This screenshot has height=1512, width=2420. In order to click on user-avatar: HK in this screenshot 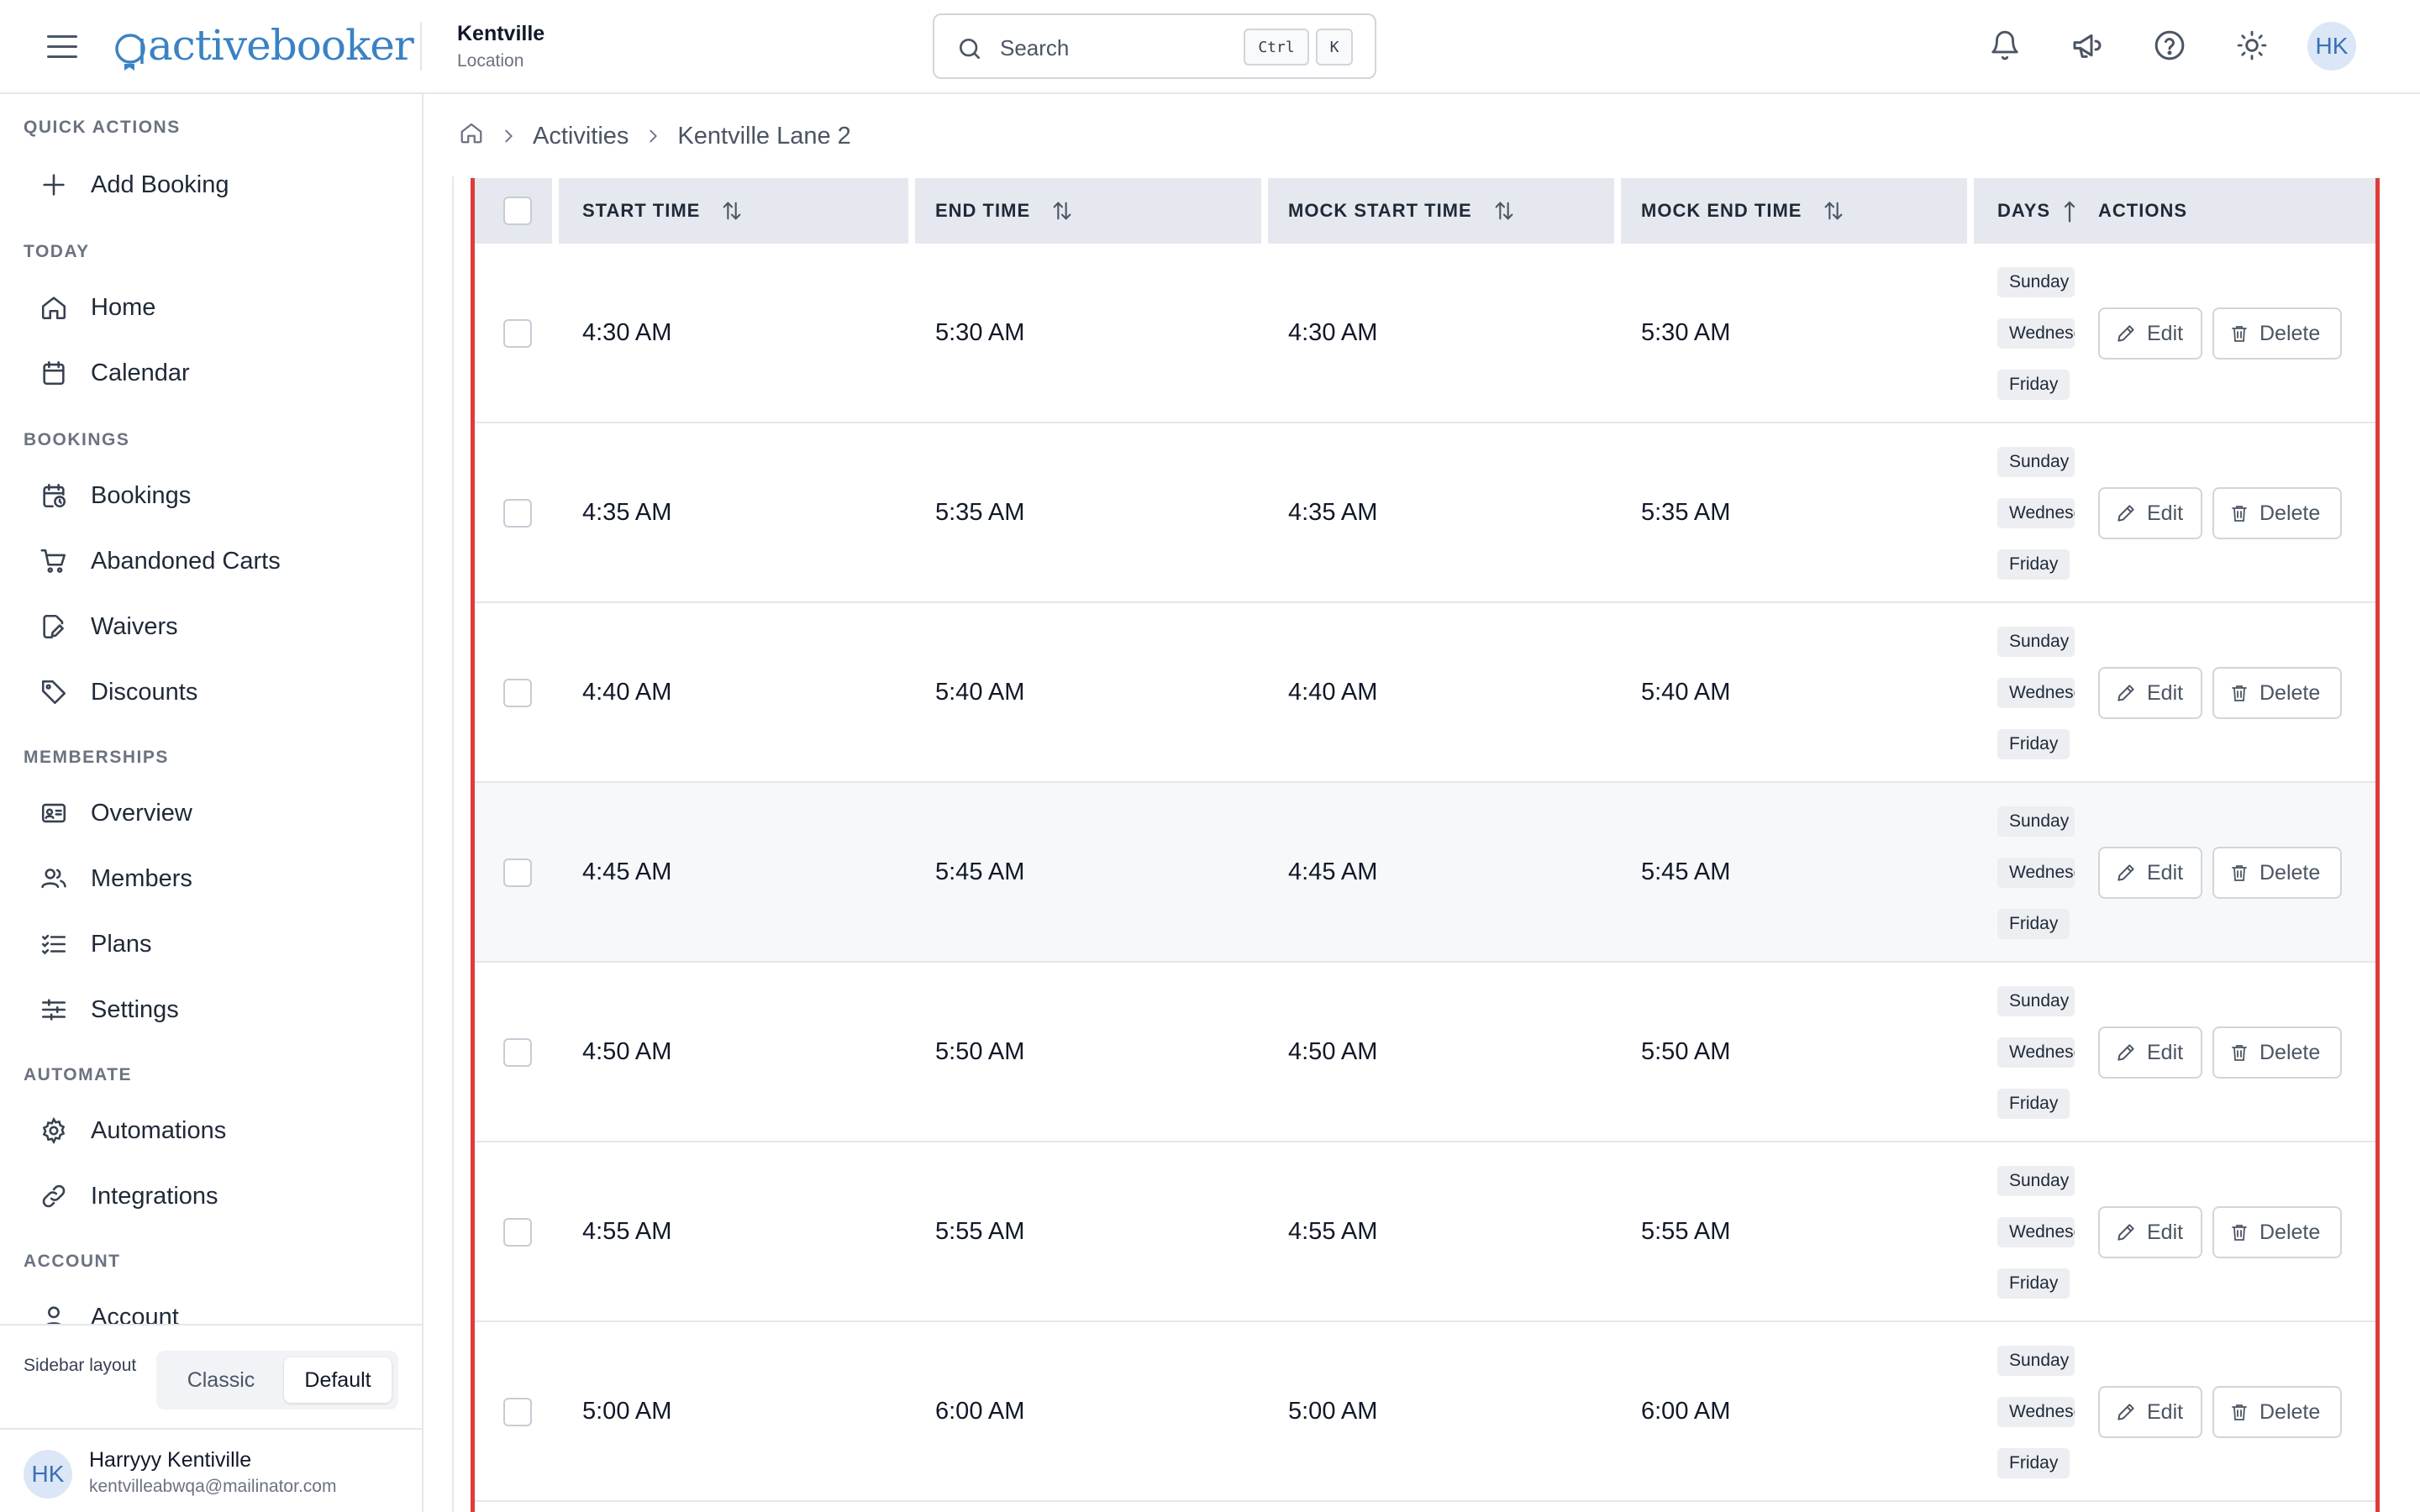, I will do `click(2331, 46)`.